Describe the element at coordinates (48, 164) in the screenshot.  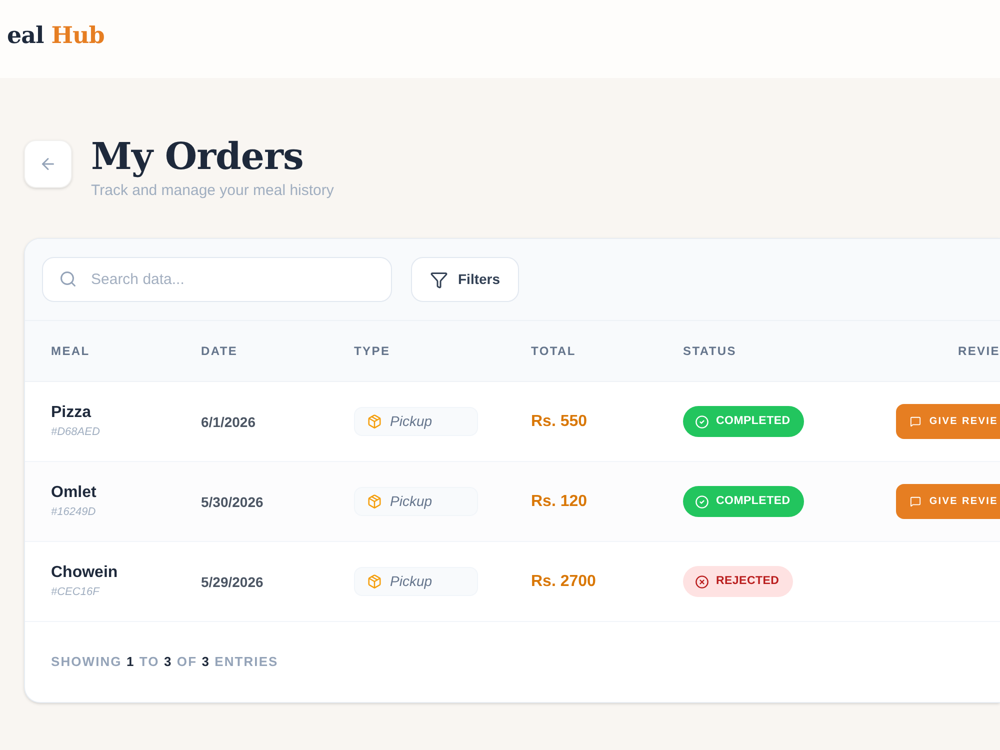
I see `back-button` at that location.